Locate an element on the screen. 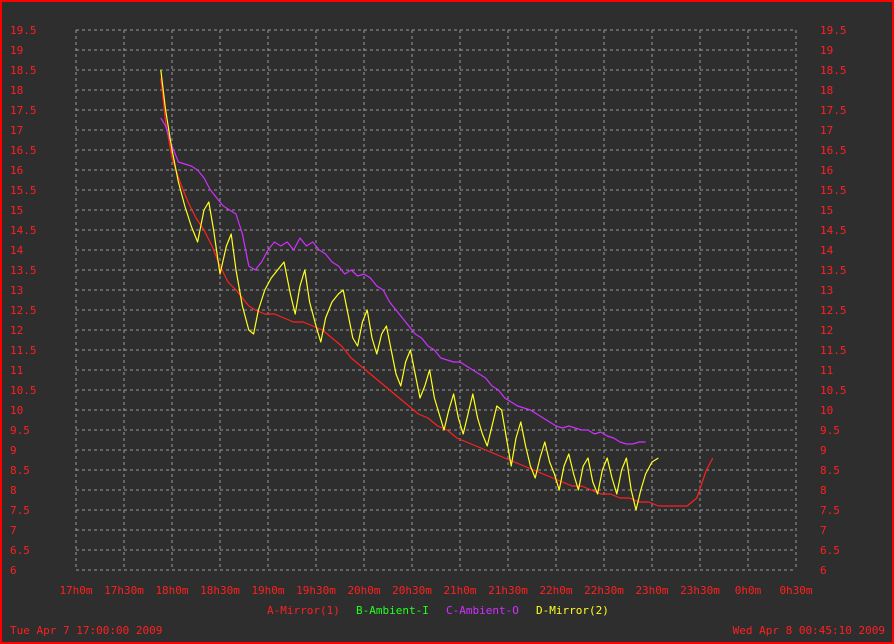  y-tick-label-left: 19.5 is located at coordinates (23, 30).